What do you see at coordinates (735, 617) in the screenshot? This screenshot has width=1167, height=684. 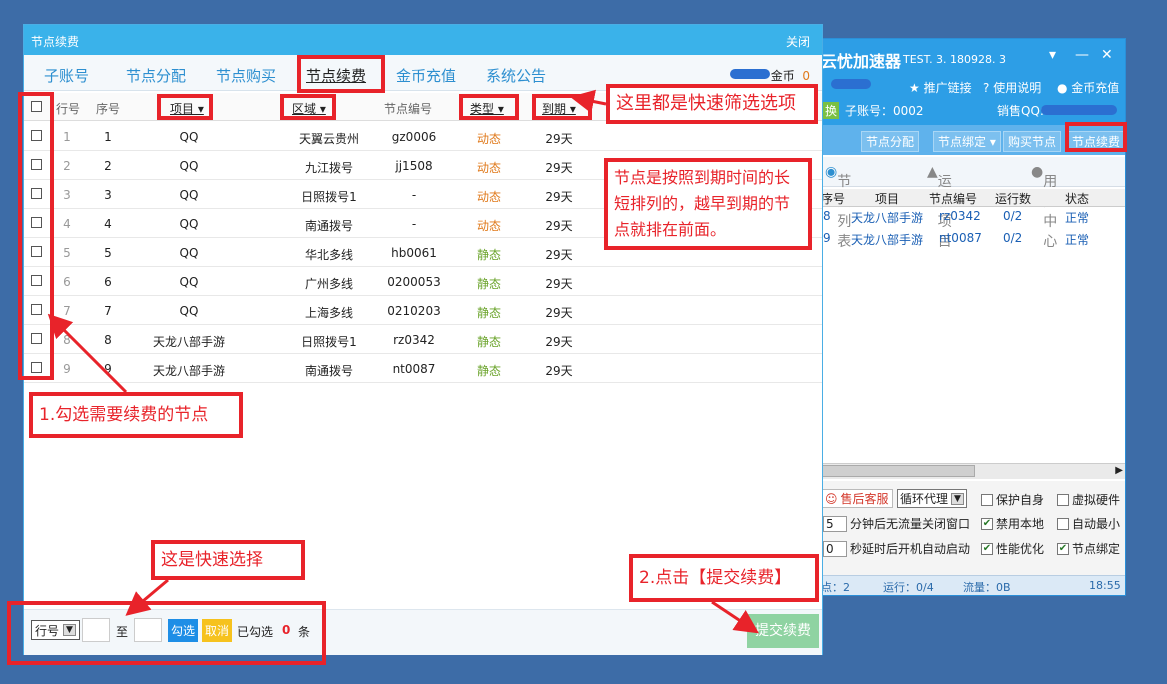 I see `arrow-submit` at bounding box center [735, 617].